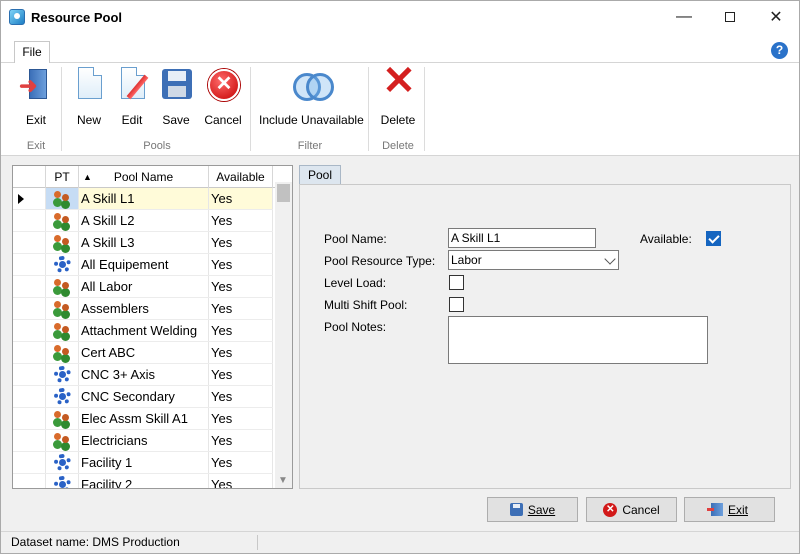  Describe the element at coordinates (132, 84) in the screenshot. I see `edit-document-icon` at that location.